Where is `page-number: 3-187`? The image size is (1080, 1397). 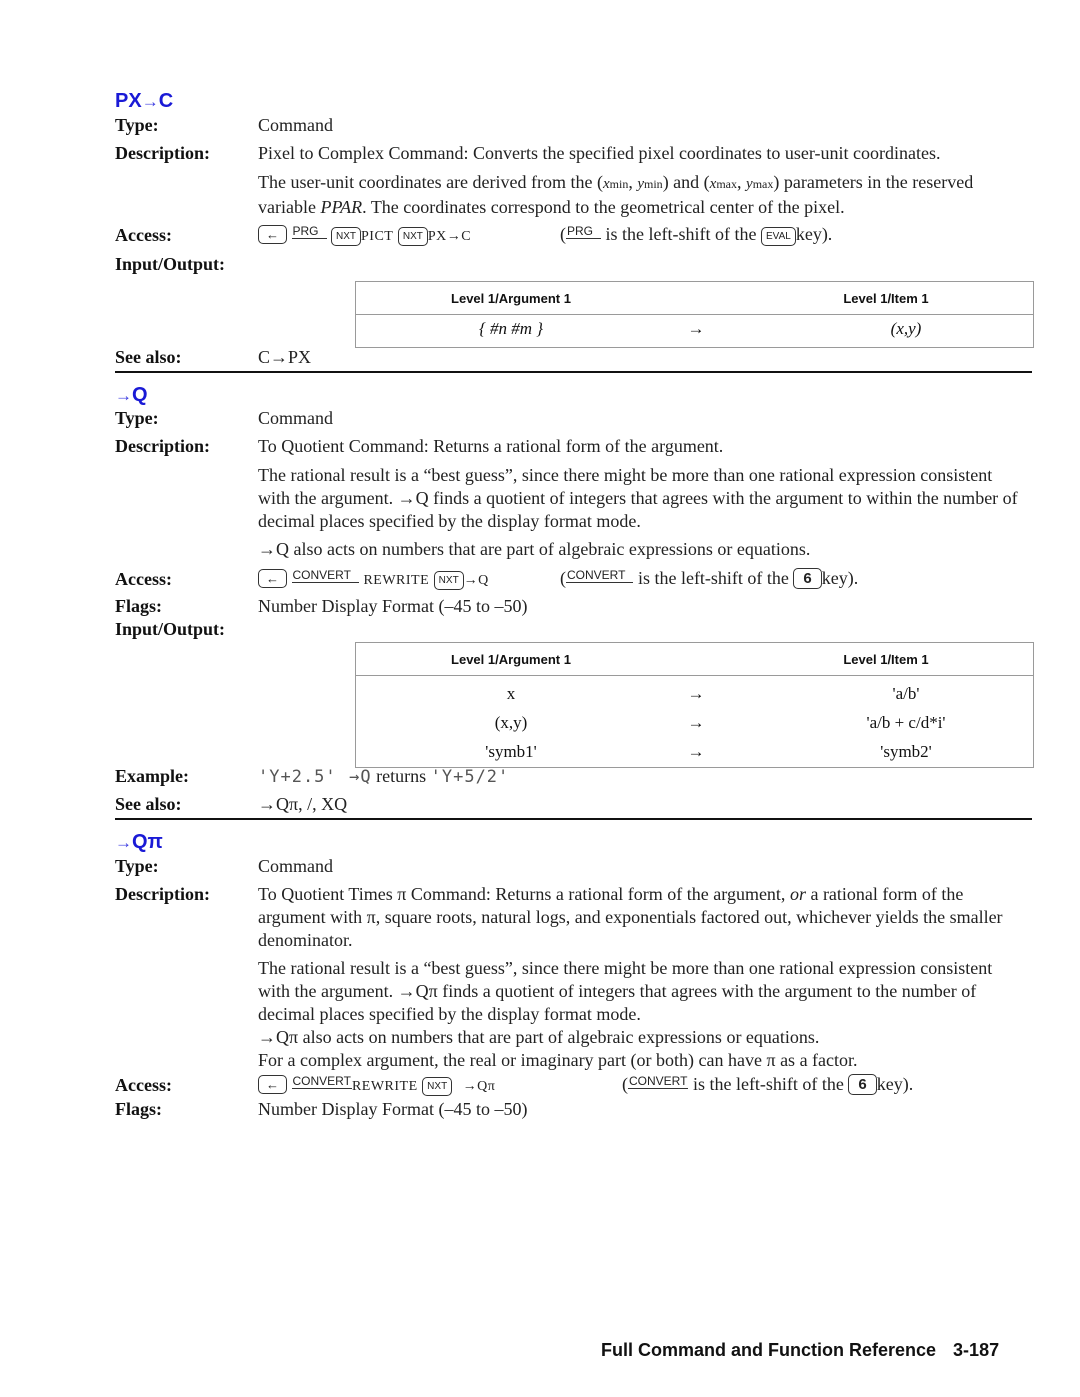 page-number: 3-187 is located at coordinates (976, 1350).